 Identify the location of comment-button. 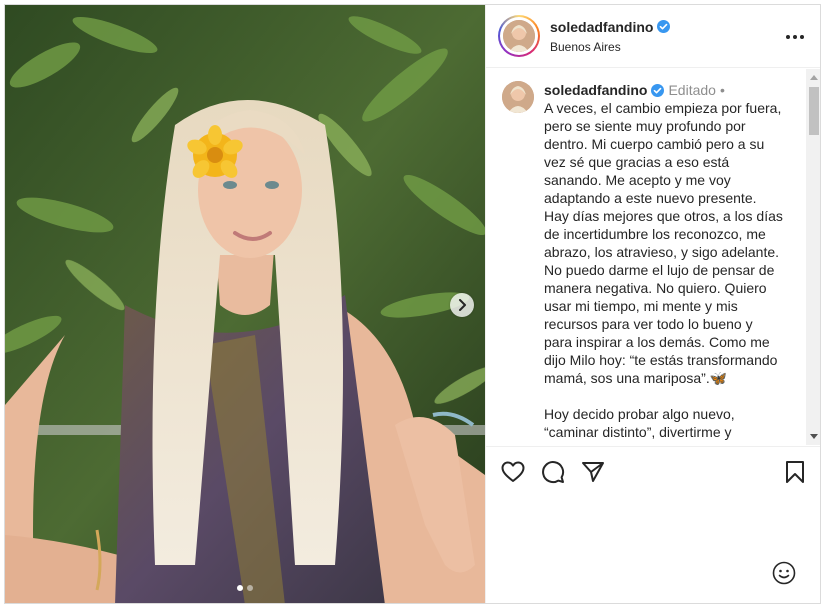
(553, 472).